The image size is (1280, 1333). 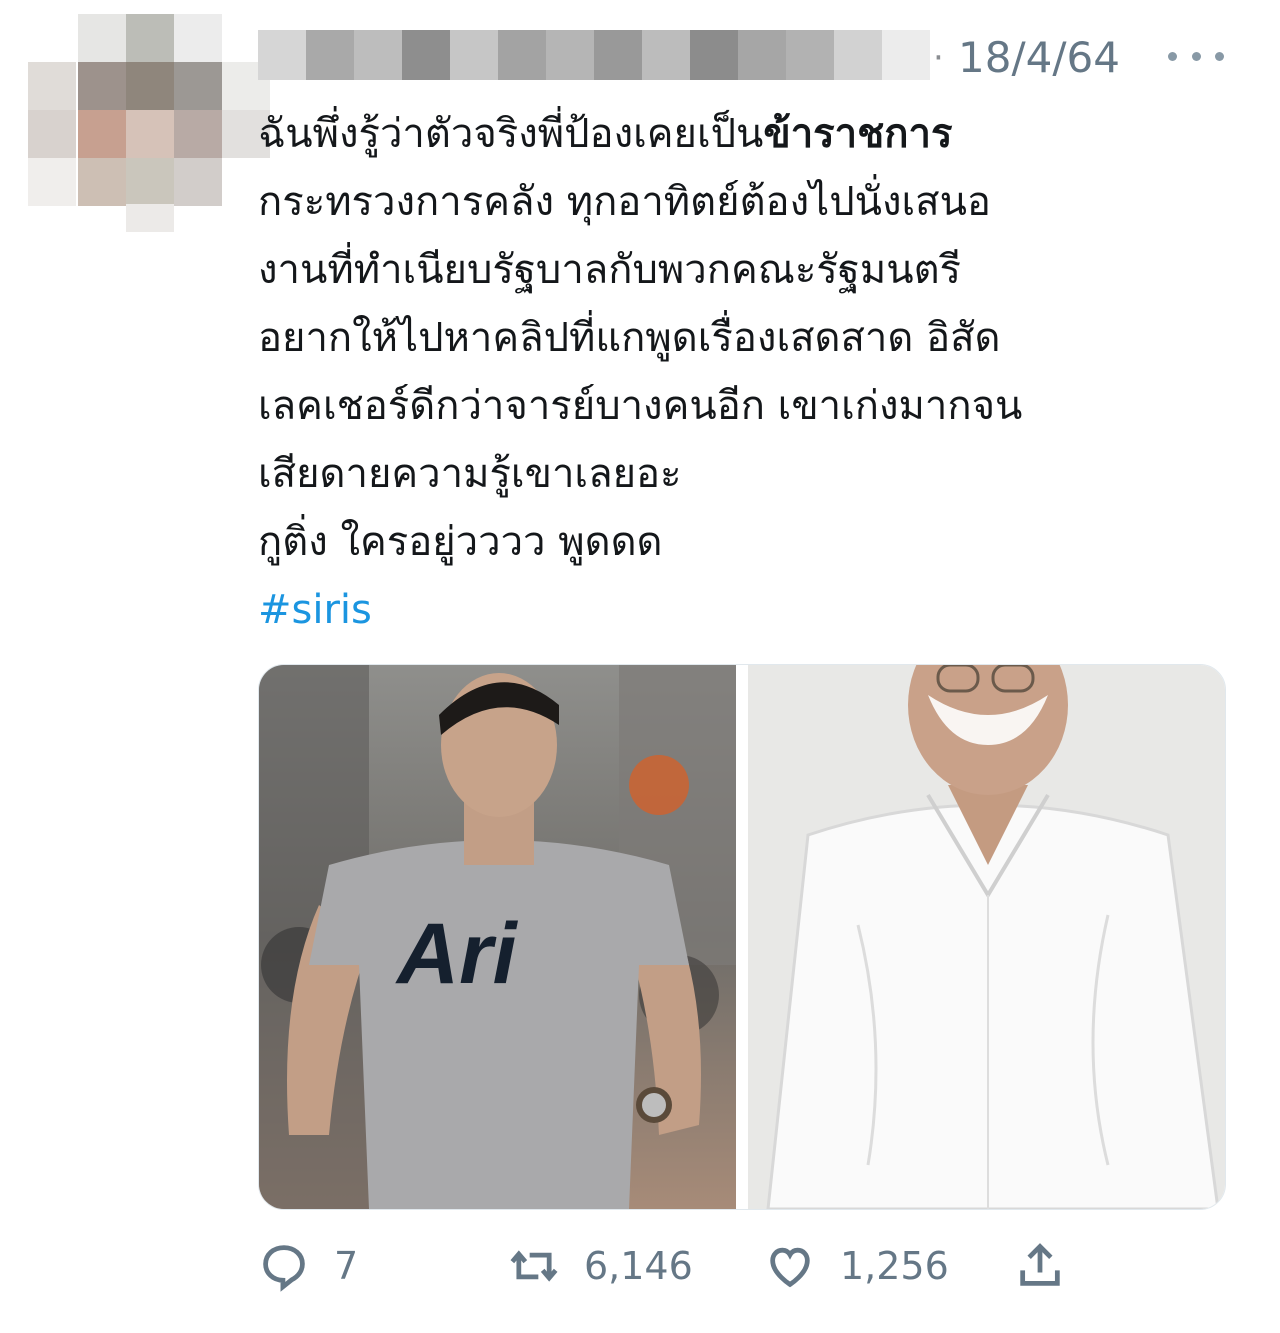 I want to click on avatar, so click(x=149, y=124).